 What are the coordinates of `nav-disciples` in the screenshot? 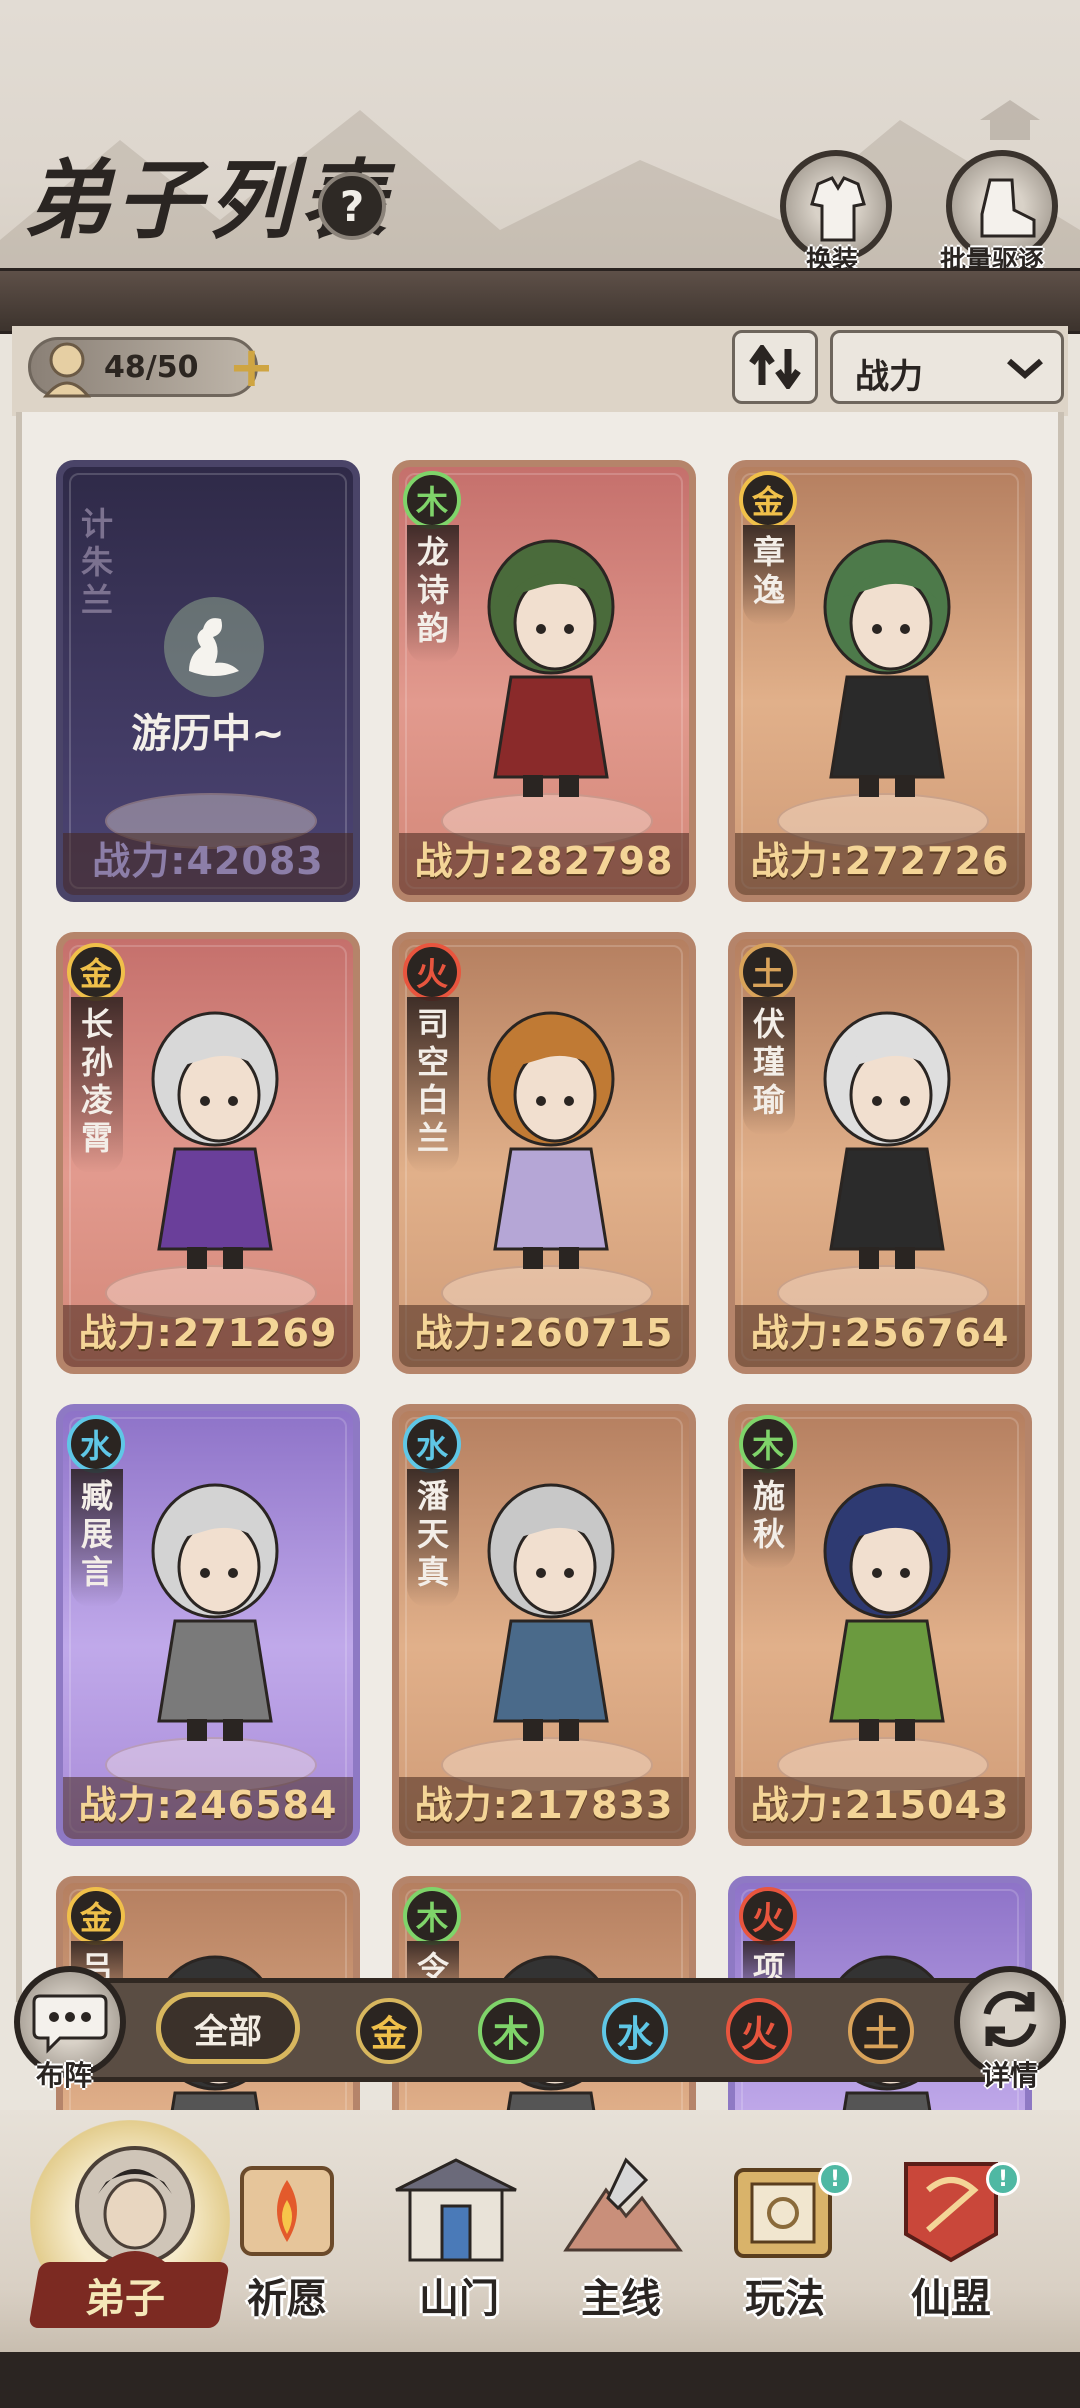 It's located at (135, 2208).